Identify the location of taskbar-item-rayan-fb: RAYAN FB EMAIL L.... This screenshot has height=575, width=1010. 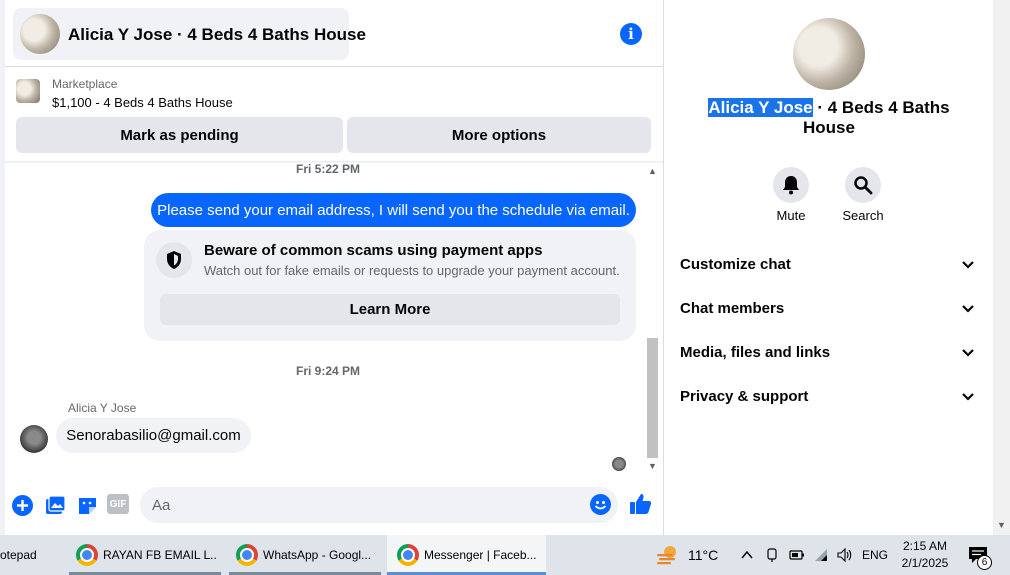
(146, 555).